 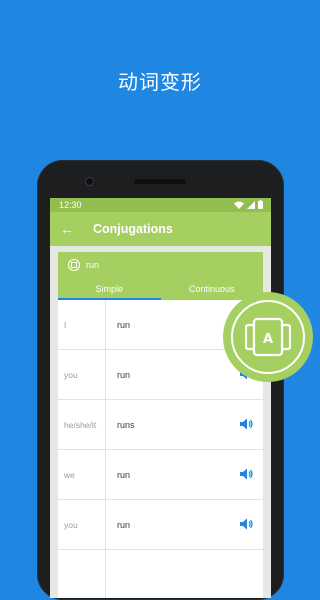 I want to click on status-time: 12:30, so click(x=70, y=205).